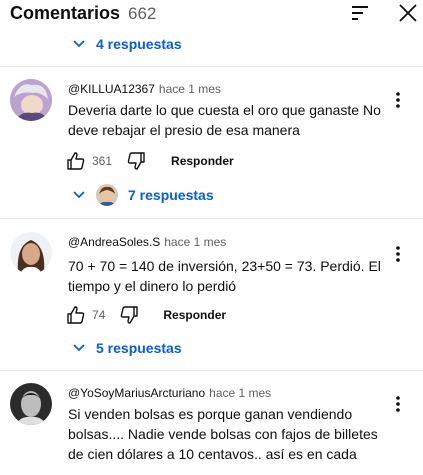  I want to click on comment-count: 662, so click(142, 13).